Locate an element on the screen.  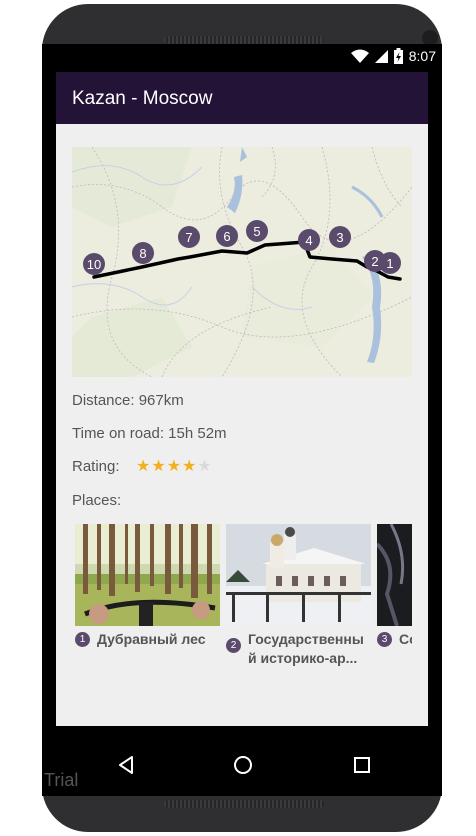
map-marker-6: 6 is located at coordinates (227, 236).